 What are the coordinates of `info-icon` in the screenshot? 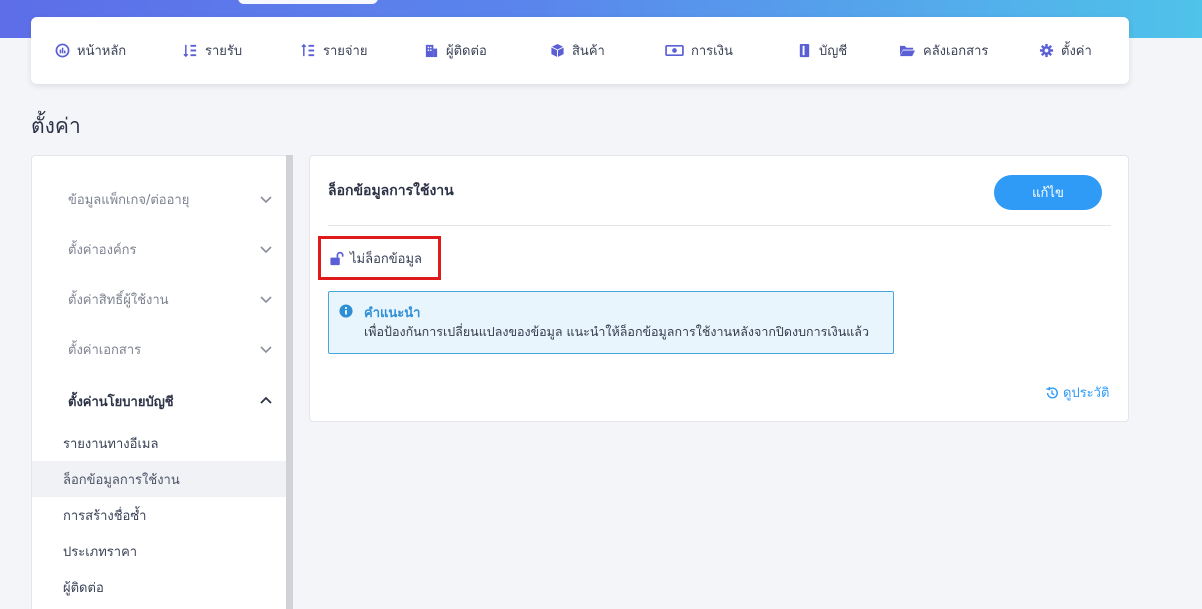 It's located at (346, 311).